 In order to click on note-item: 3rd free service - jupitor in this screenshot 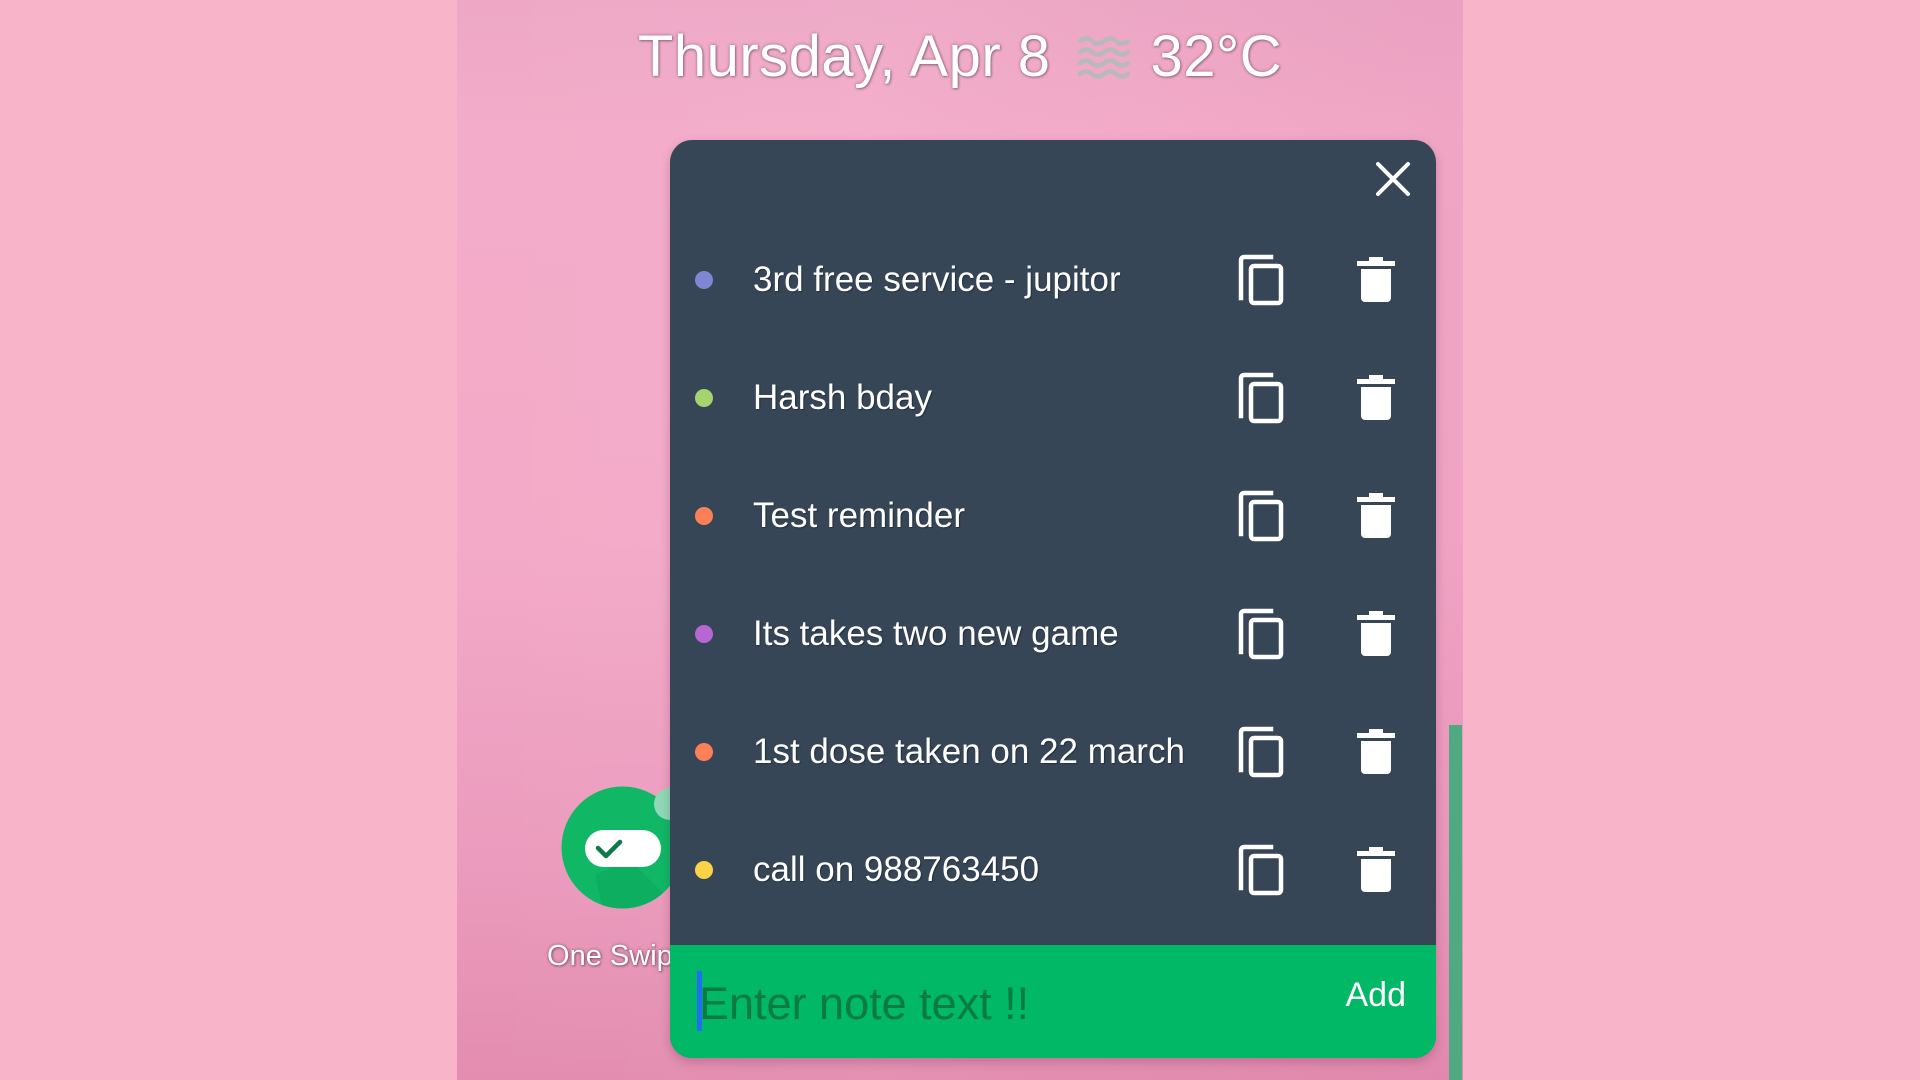, I will do `click(1053, 280)`.